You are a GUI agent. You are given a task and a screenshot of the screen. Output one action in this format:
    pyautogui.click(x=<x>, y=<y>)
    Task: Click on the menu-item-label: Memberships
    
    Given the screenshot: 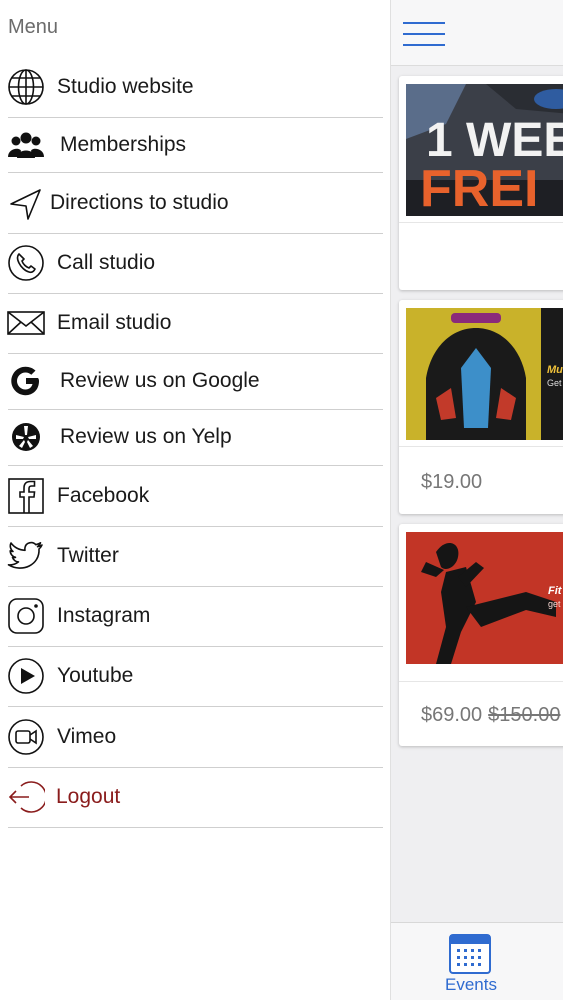 What is the action you would take?
    pyautogui.click(x=123, y=144)
    